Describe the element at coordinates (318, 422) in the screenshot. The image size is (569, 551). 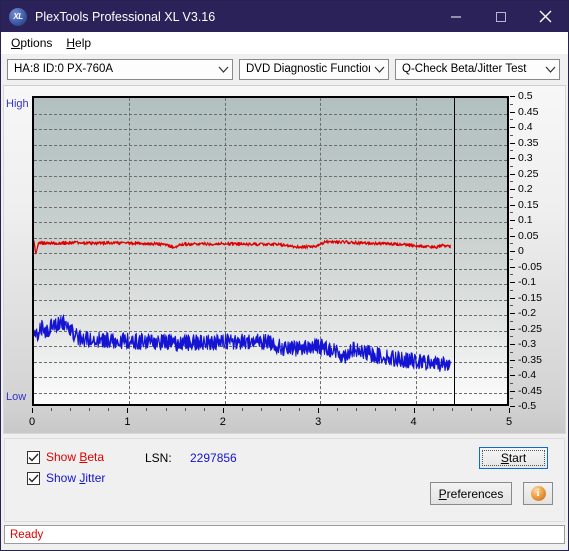
I see `x-axis-tick-label: 3` at that location.